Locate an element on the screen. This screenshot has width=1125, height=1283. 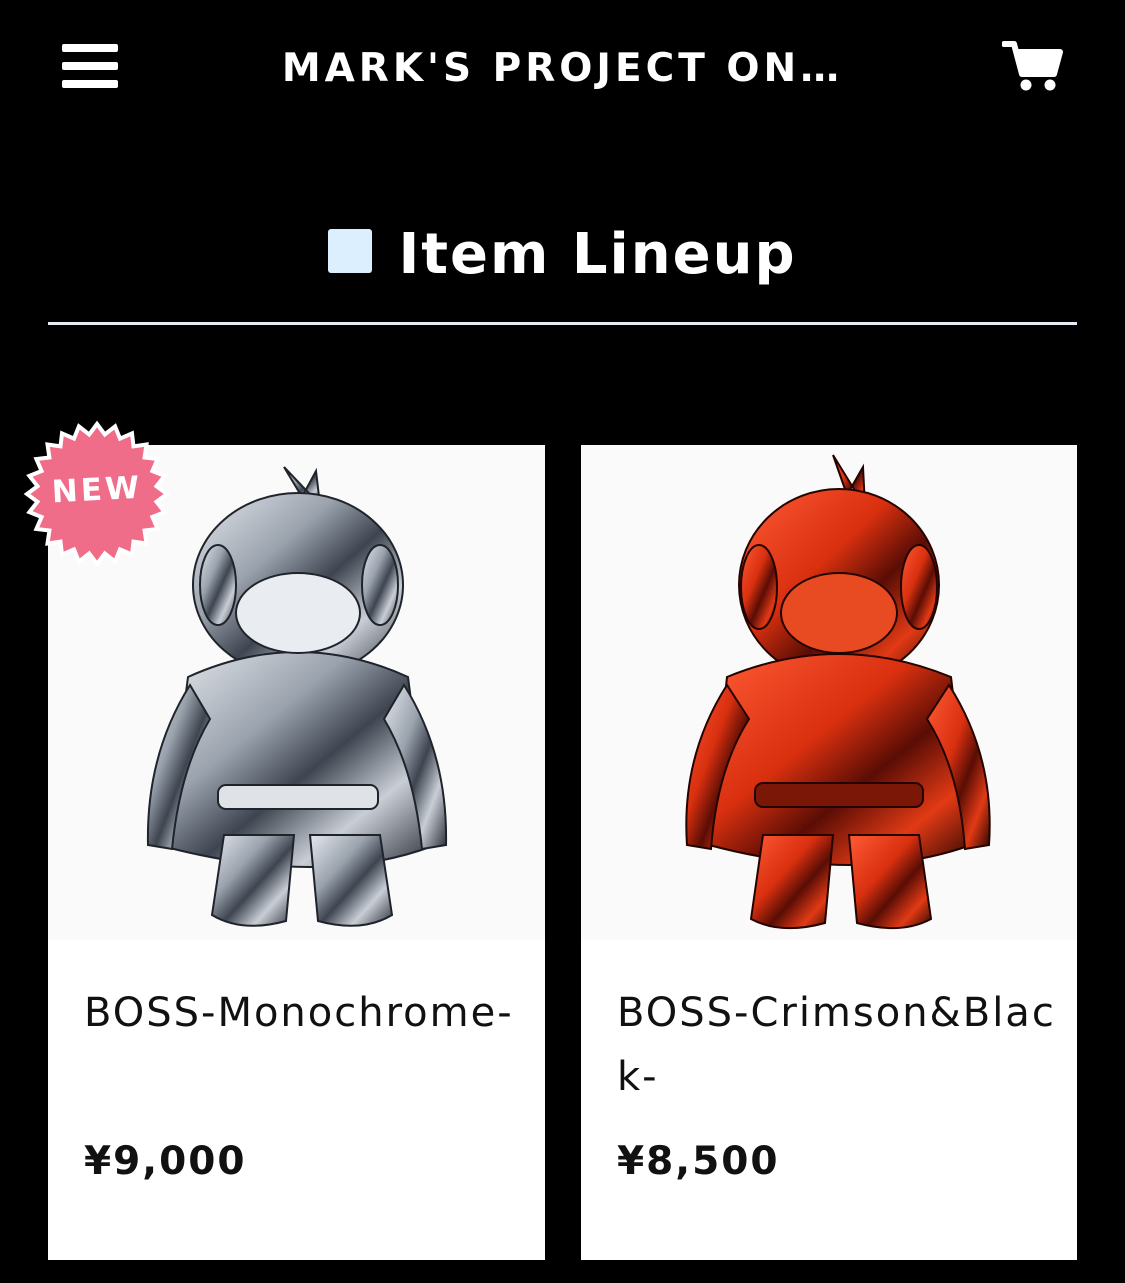
product-name: BOSS-Crimson&Black- is located at coordinates (837, 1045).